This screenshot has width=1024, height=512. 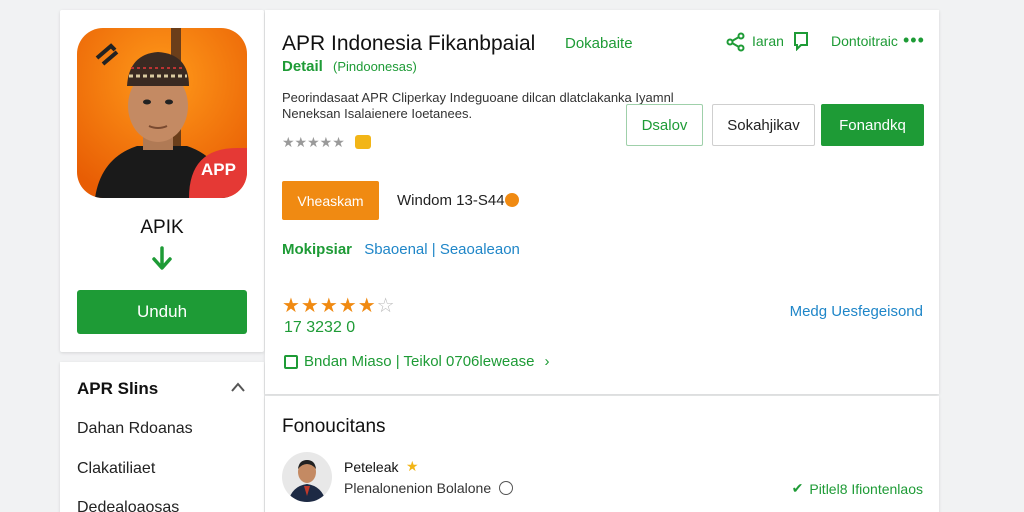 What do you see at coordinates (162, 259) in the screenshot?
I see `download-arrow-icon` at bounding box center [162, 259].